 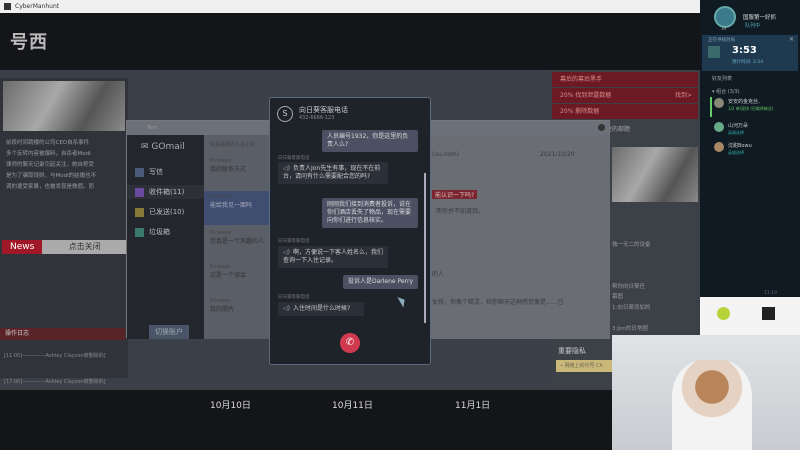 I want to click on profile-line: 1:向日葵添加的, so click(x=631, y=308).